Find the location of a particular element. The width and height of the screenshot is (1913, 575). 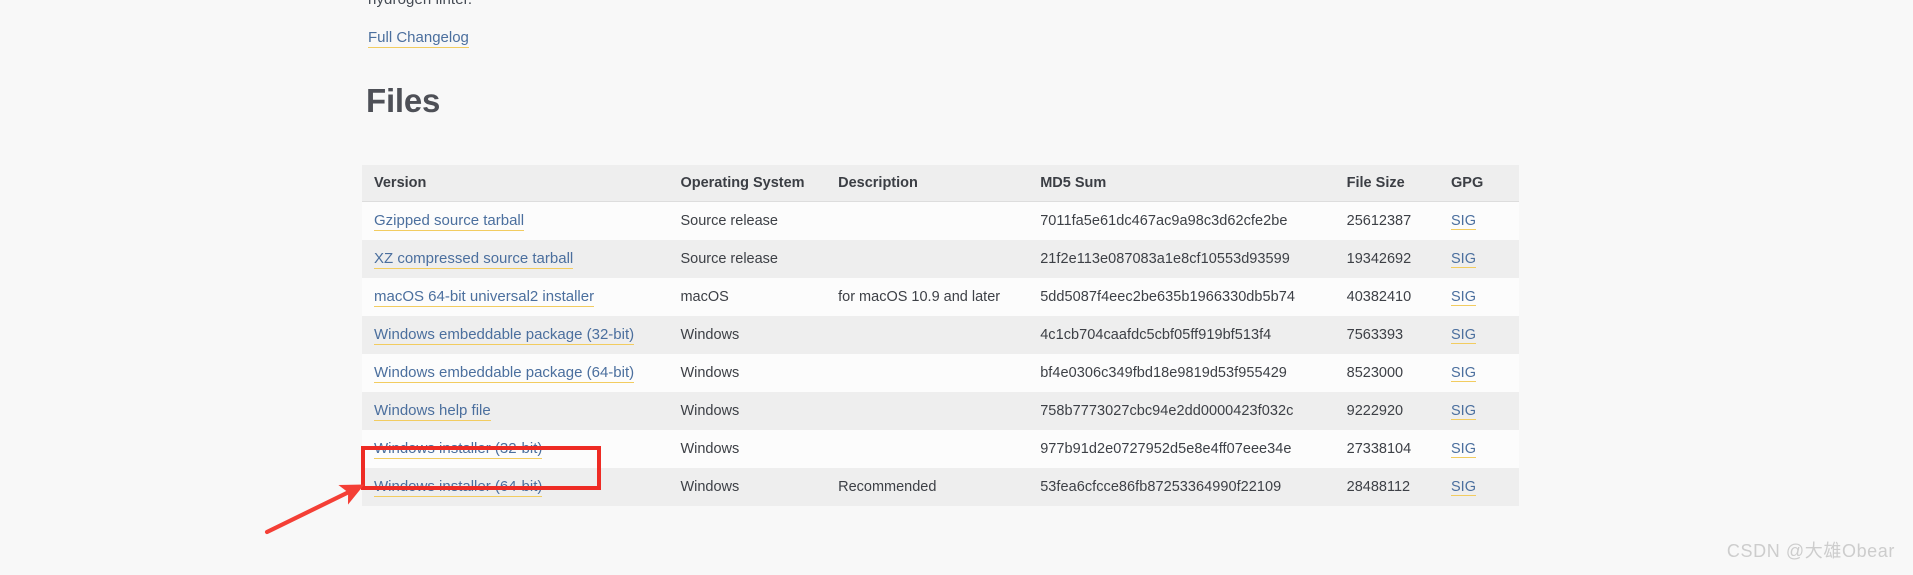

cell-md5-sum: 758b7773027cbc94e2dd0000423f032c is located at coordinates (1181, 411).